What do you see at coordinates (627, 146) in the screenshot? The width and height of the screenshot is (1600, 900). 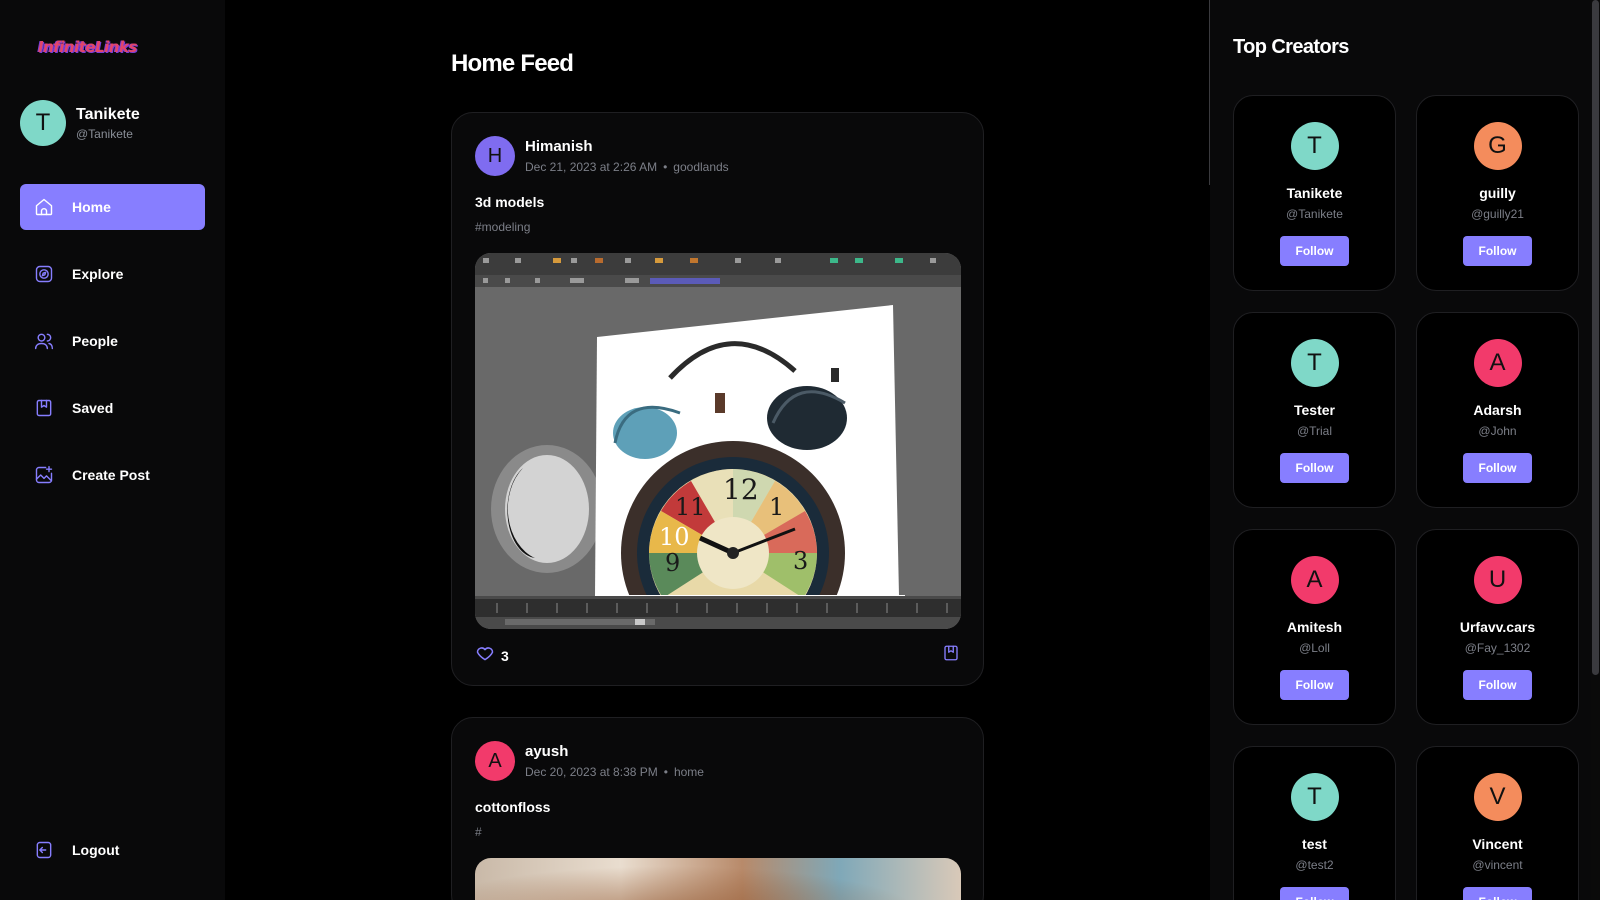 I see `post-author: Himanish` at bounding box center [627, 146].